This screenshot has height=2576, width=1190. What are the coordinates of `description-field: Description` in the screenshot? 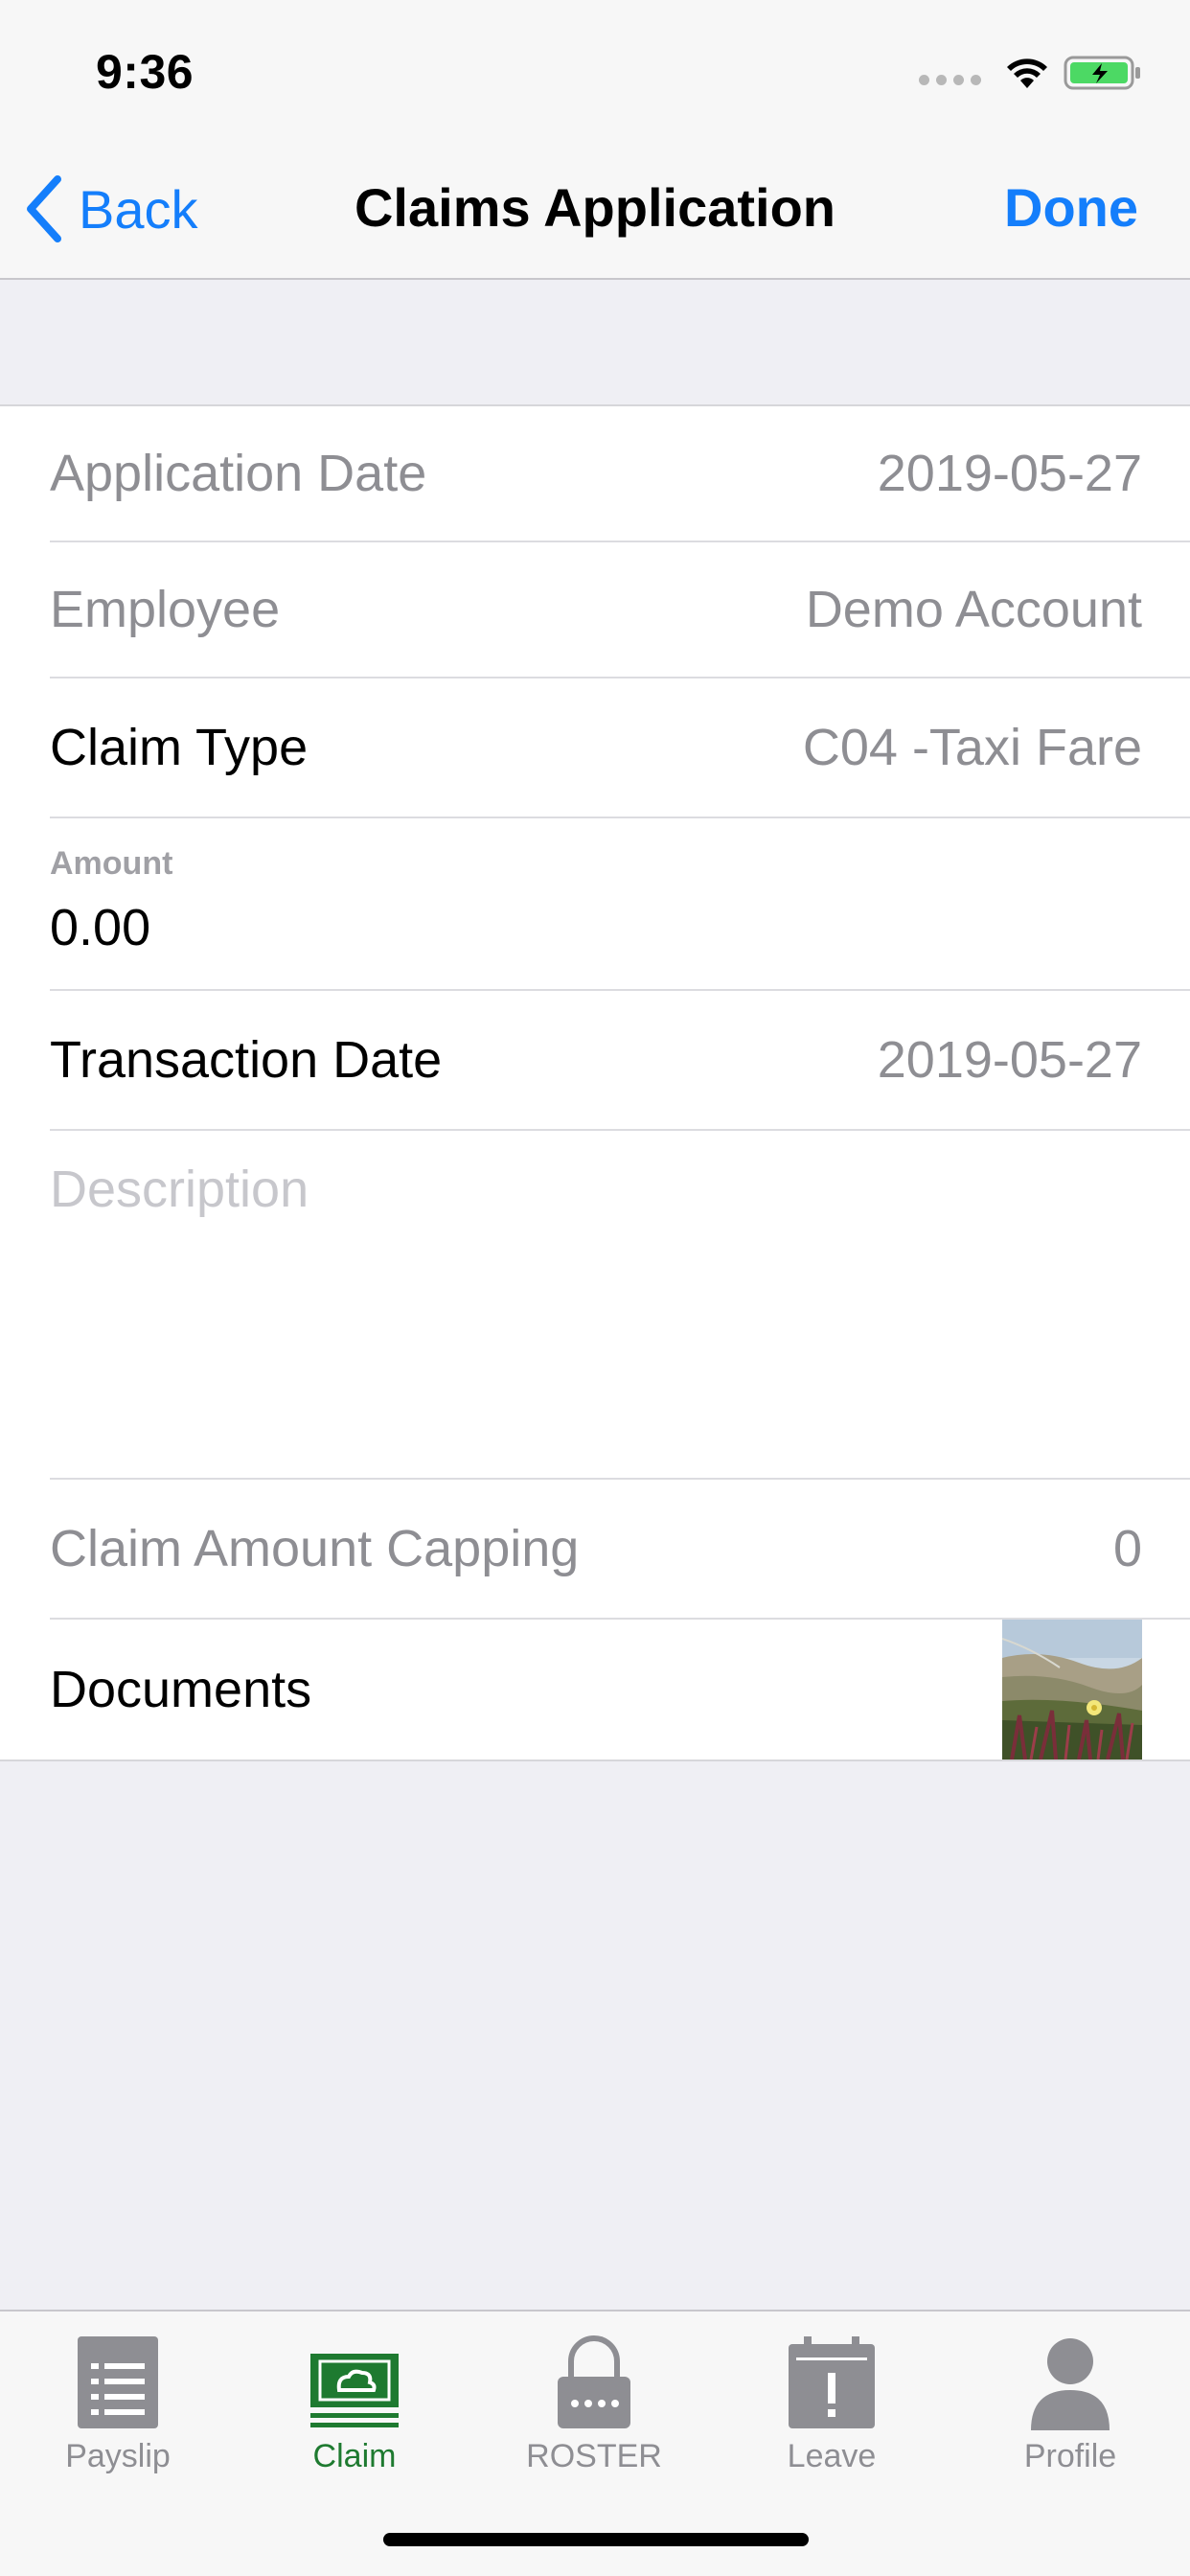 It's located at (620, 1305).